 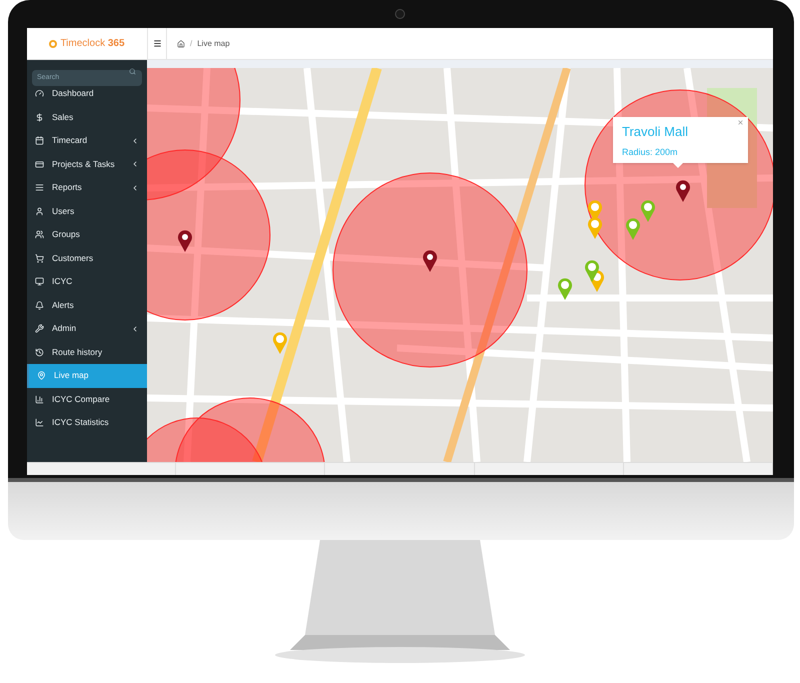 What do you see at coordinates (181, 44) in the screenshot?
I see `home-icon` at bounding box center [181, 44].